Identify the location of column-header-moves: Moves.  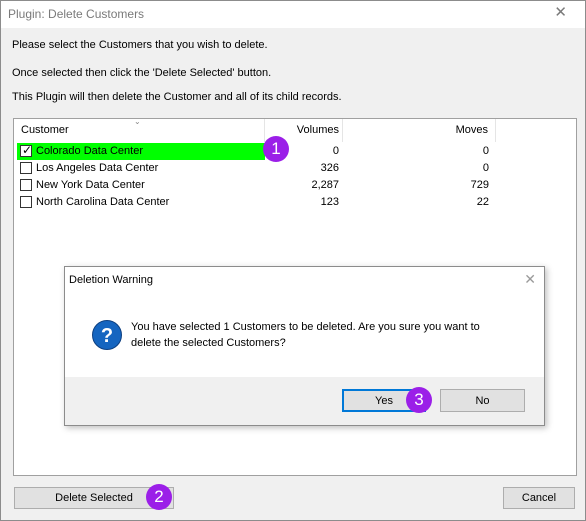
(419, 130).